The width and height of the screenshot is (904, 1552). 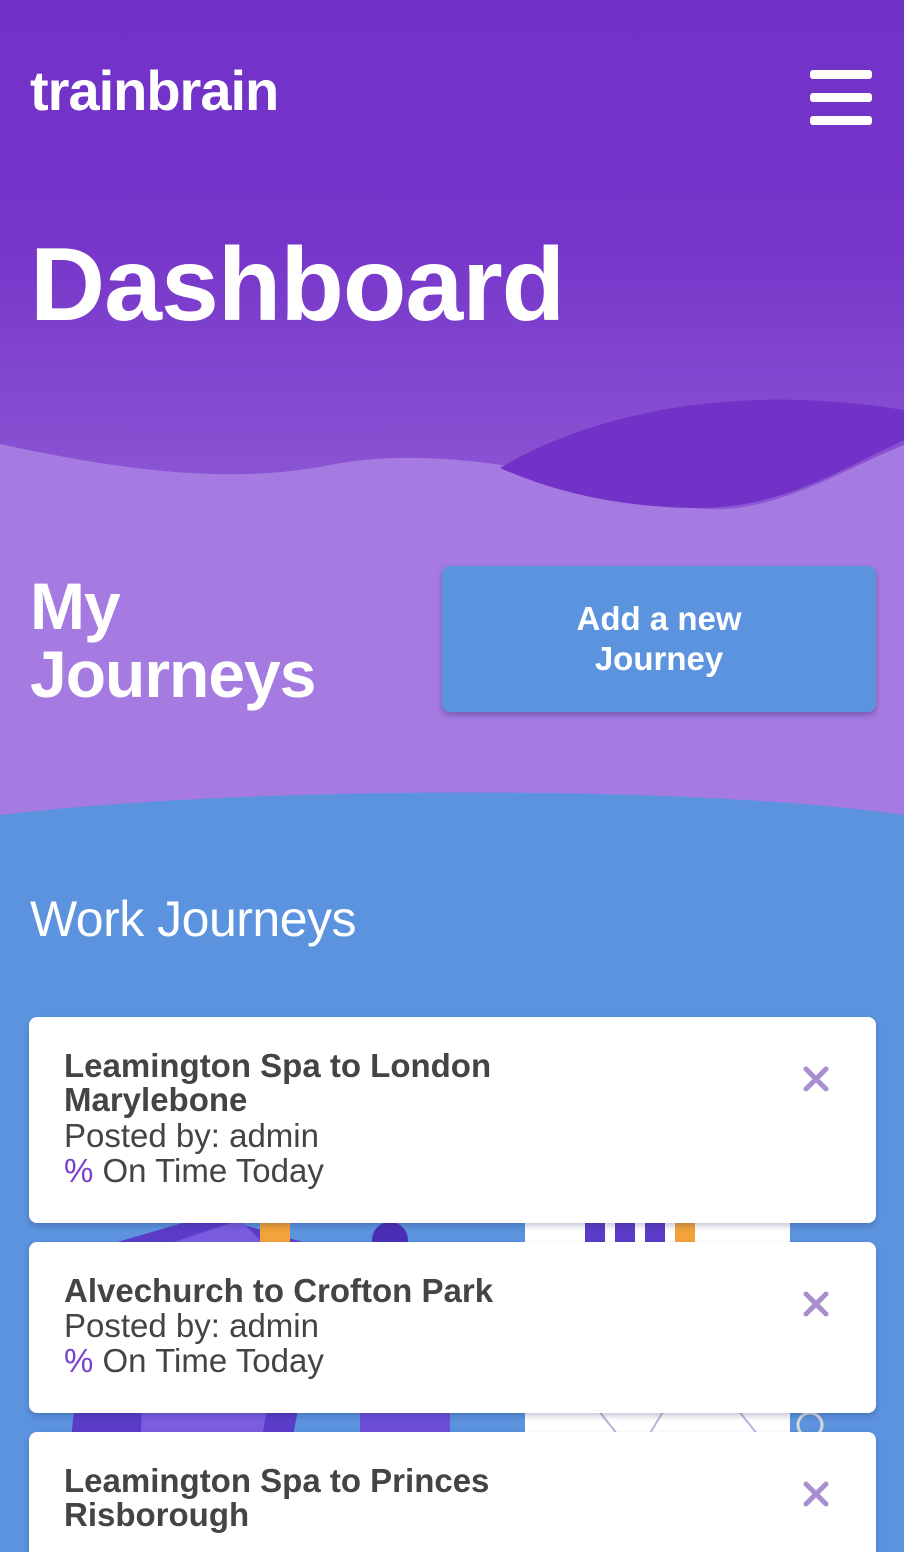 What do you see at coordinates (75, 606) in the screenshot?
I see `my-journeys-heading-line1: My` at bounding box center [75, 606].